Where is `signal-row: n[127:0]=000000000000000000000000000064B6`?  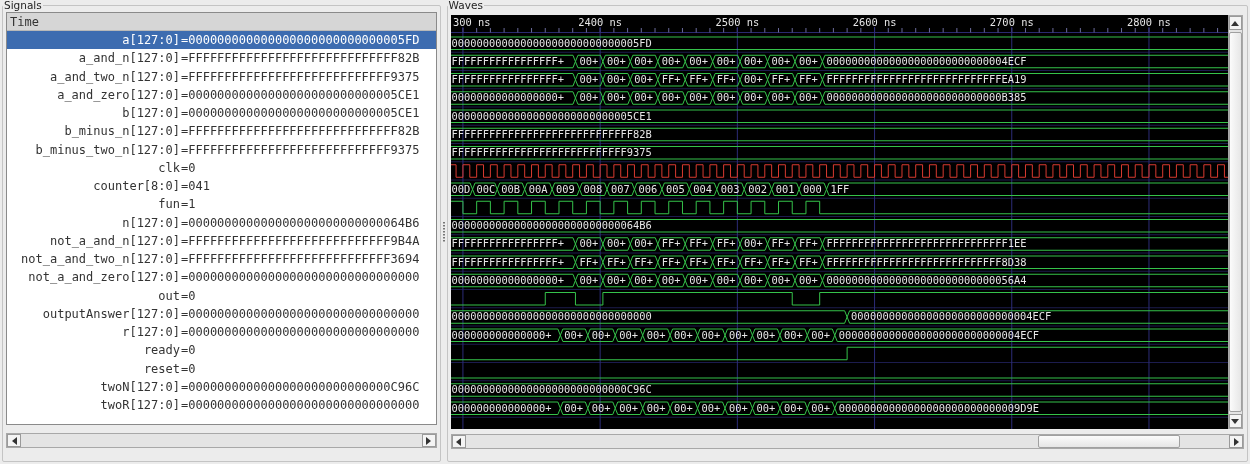 signal-row: n[127:0]=000000000000000000000000000064B6 is located at coordinates (221, 222).